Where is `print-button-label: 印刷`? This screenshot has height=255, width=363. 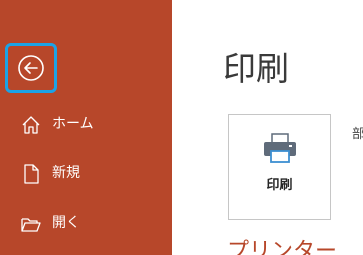 print-button-label: 印刷 is located at coordinates (279, 185).